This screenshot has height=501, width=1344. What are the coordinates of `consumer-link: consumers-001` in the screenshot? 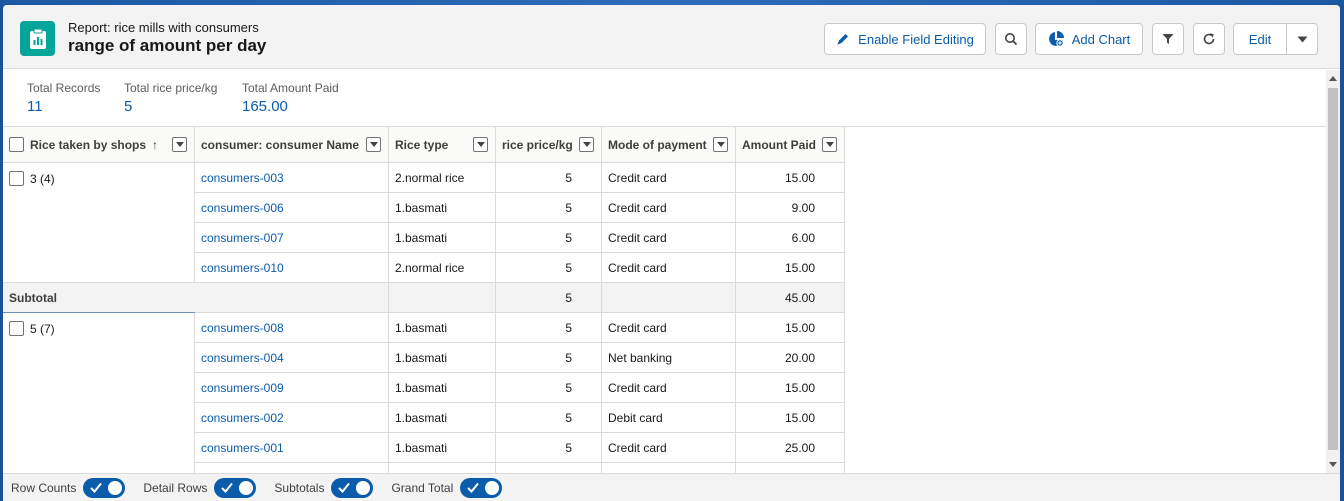 It's located at (292, 448).